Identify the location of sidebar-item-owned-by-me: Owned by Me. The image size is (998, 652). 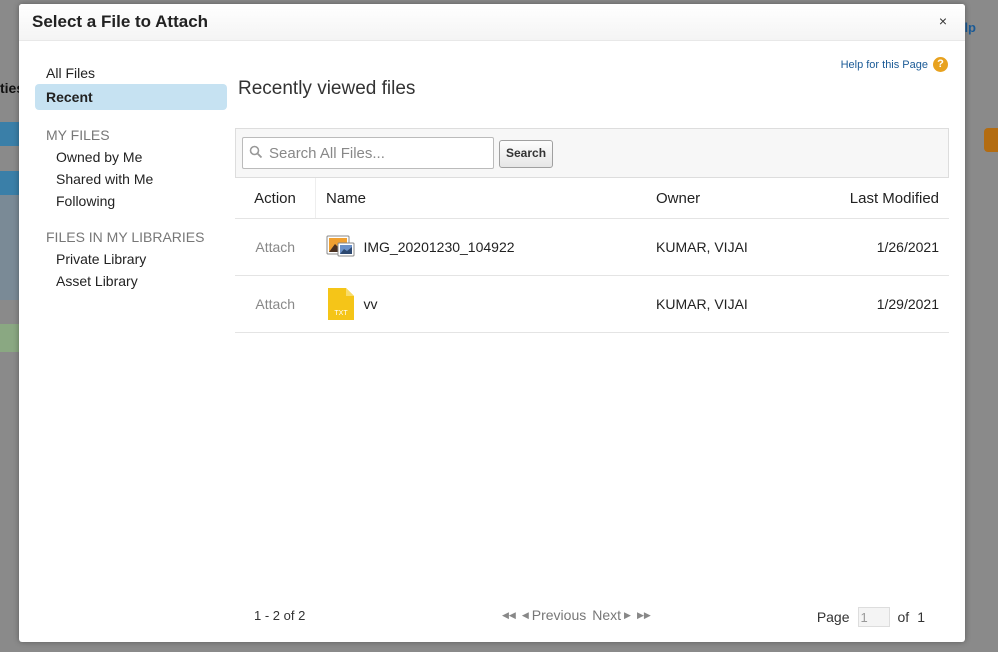
(131, 157).